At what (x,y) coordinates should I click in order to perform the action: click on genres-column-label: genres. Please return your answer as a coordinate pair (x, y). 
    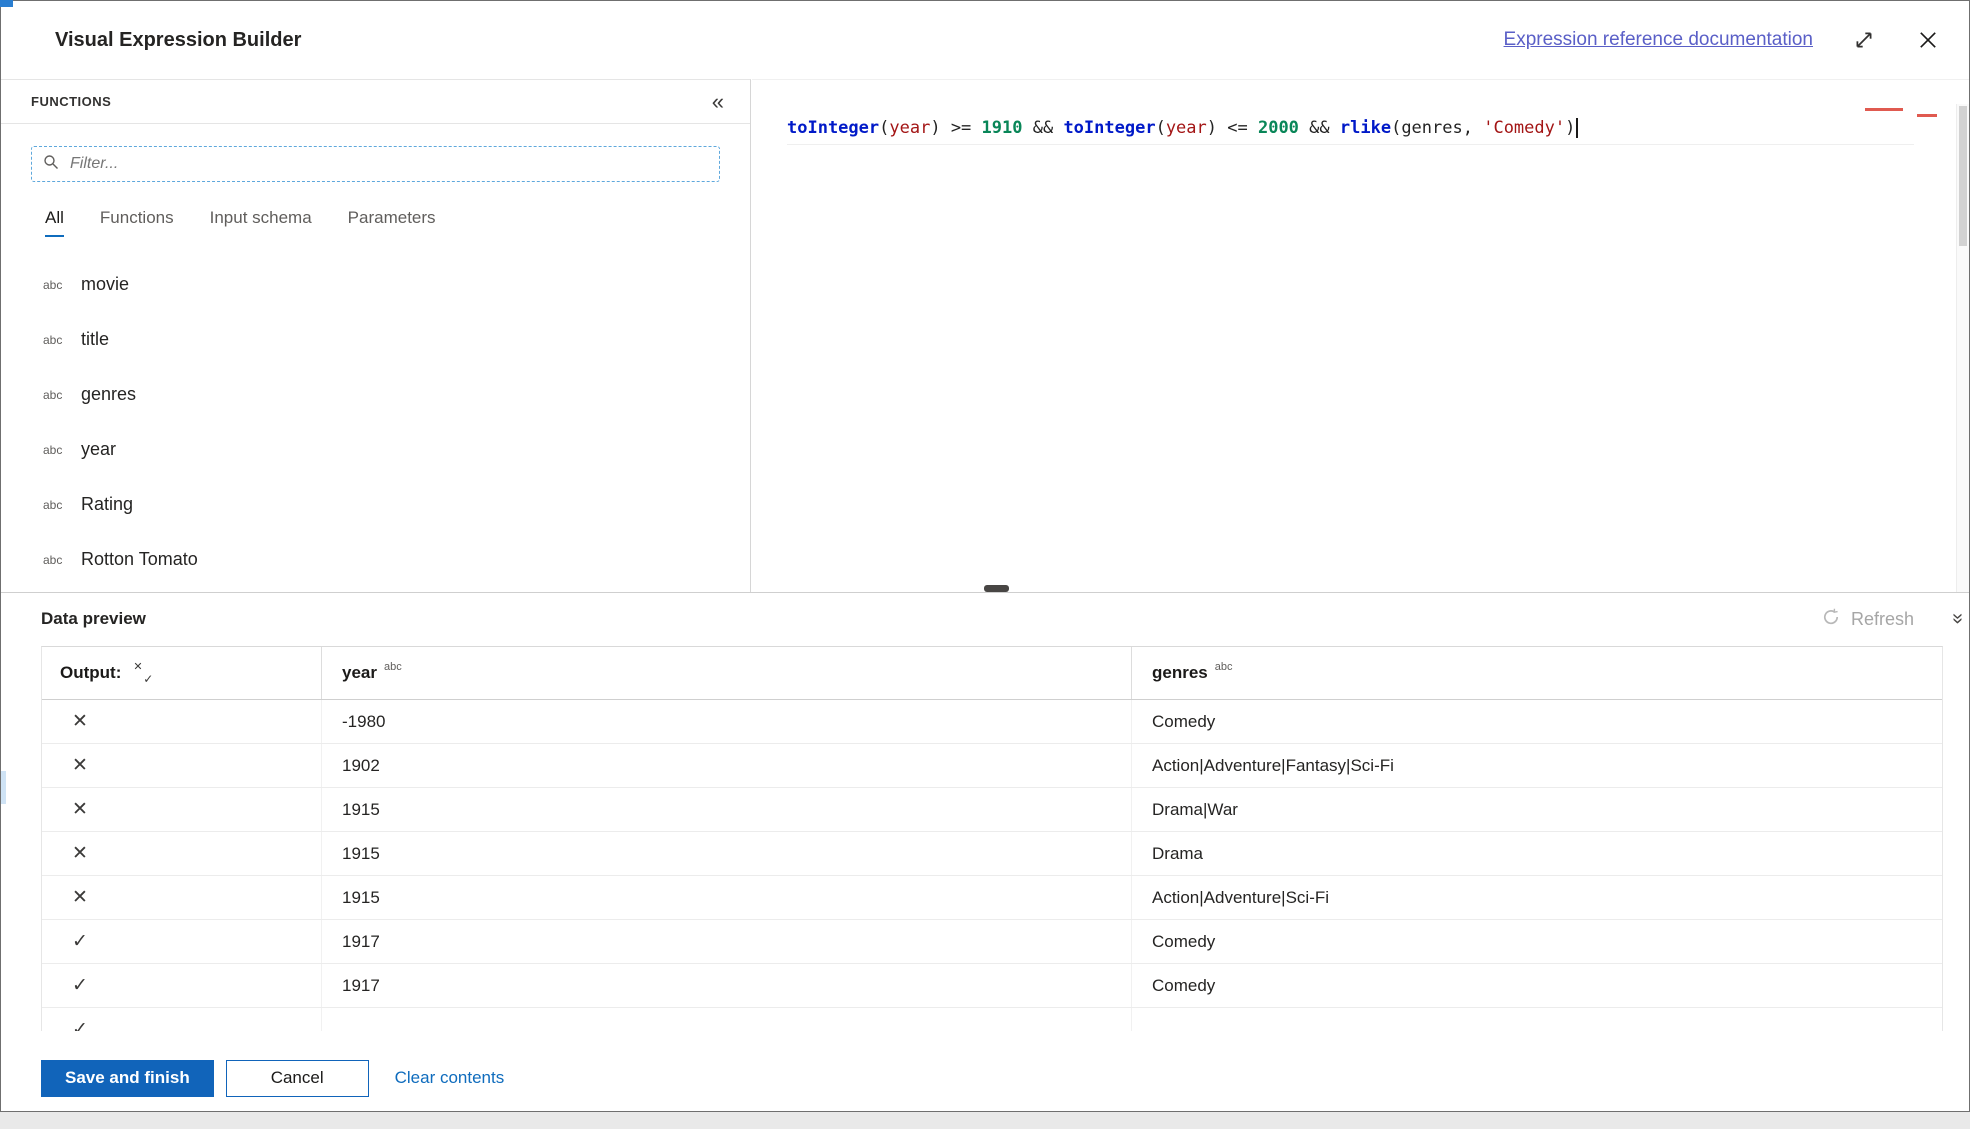
    Looking at the image, I should click on (1180, 672).